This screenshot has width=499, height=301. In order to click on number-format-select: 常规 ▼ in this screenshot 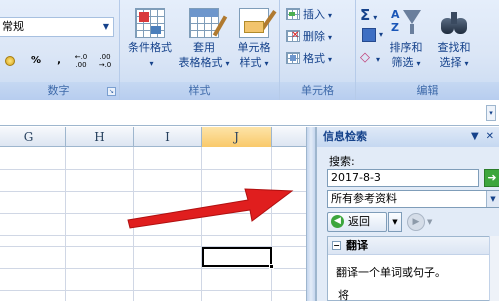, I will do `click(57, 27)`.